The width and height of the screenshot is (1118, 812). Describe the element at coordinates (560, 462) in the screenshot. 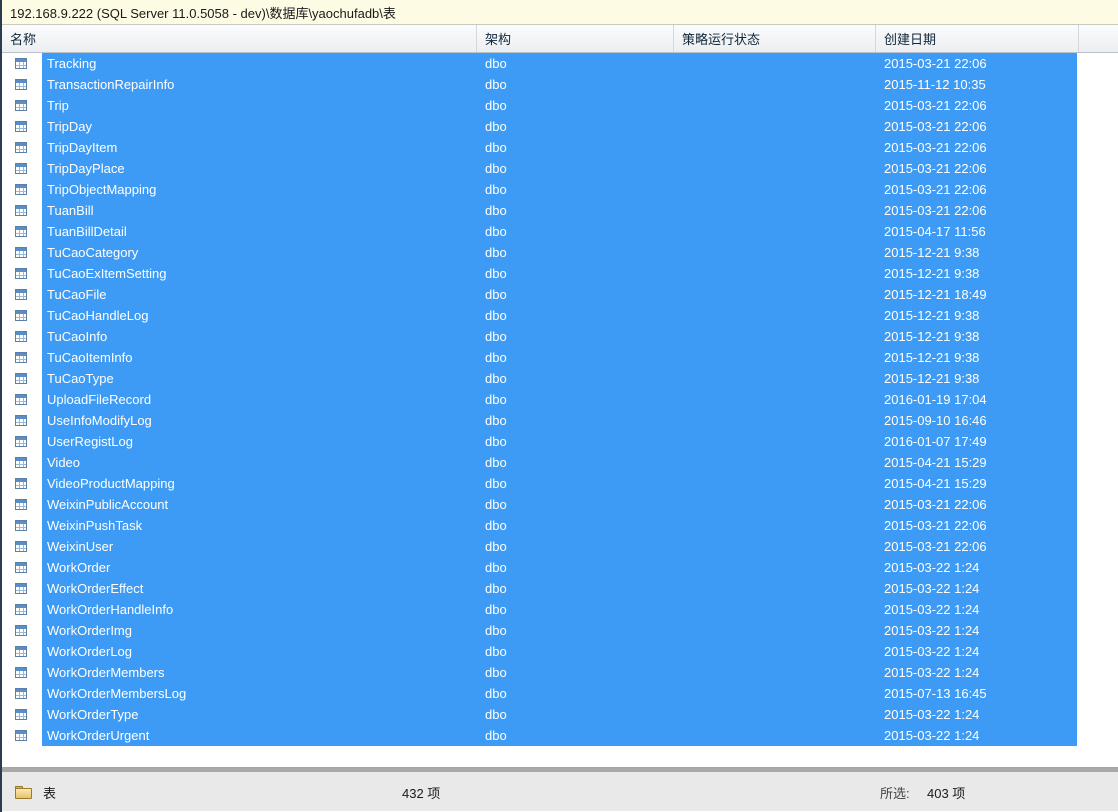

I see `table-row: Video dbo 2015-04-21 15:29` at that location.